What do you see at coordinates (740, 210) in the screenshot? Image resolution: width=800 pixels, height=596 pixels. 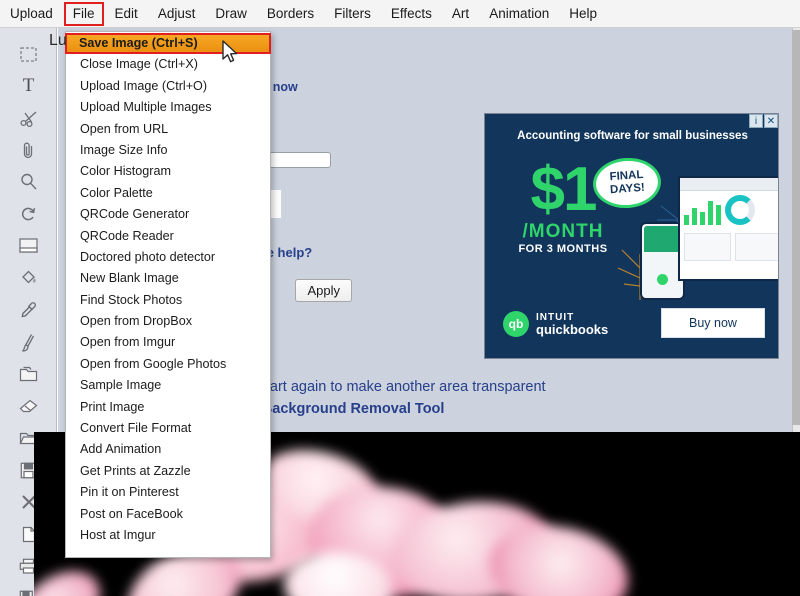 I see `ad-donut-chart` at bounding box center [740, 210].